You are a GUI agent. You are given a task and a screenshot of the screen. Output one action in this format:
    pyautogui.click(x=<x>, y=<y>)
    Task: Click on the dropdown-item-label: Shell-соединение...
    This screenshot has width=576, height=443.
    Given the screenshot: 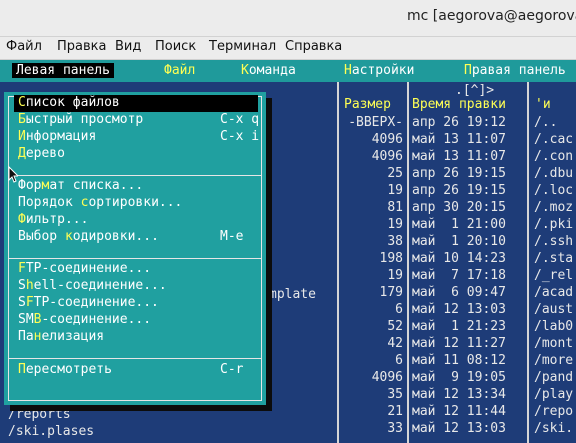 What is the action you would take?
    pyautogui.click(x=92, y=285)
    